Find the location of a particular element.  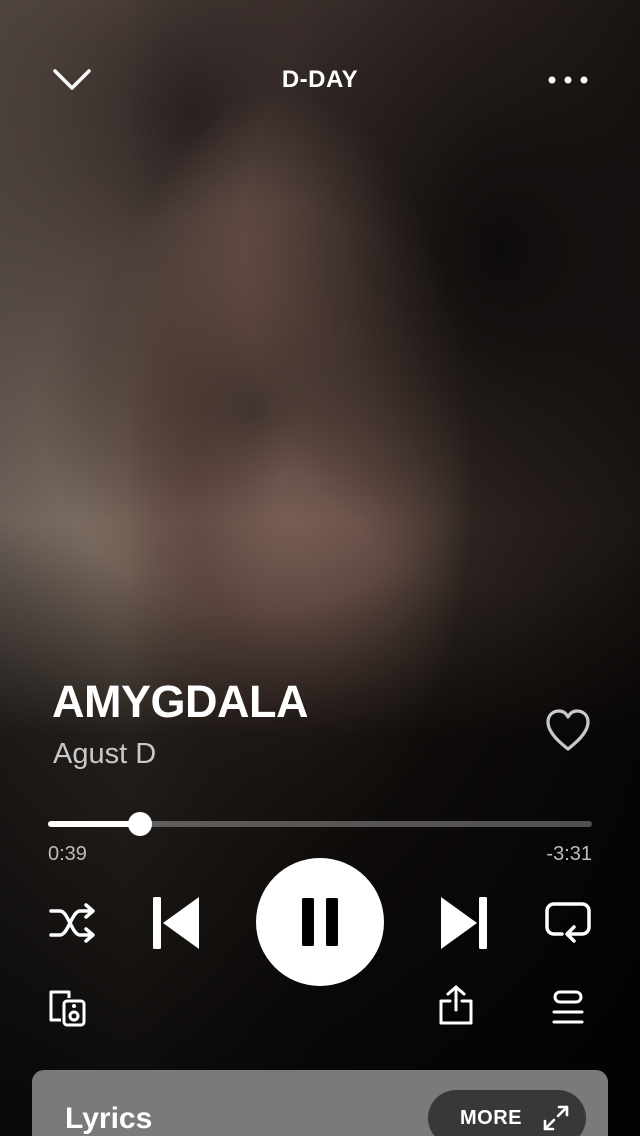

repeat-button is located at coordinates (568, 923).